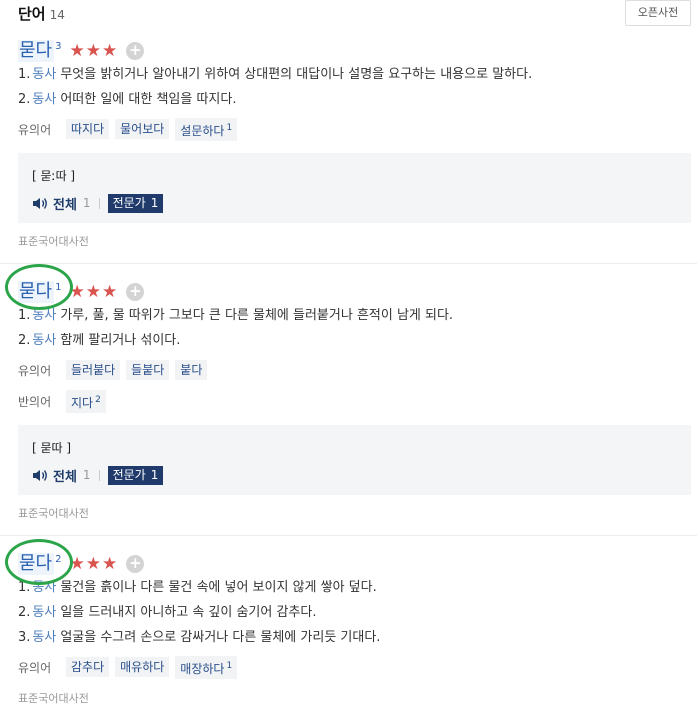  I want to click on synonym-link: 매장하다 1, so click(206, 667).